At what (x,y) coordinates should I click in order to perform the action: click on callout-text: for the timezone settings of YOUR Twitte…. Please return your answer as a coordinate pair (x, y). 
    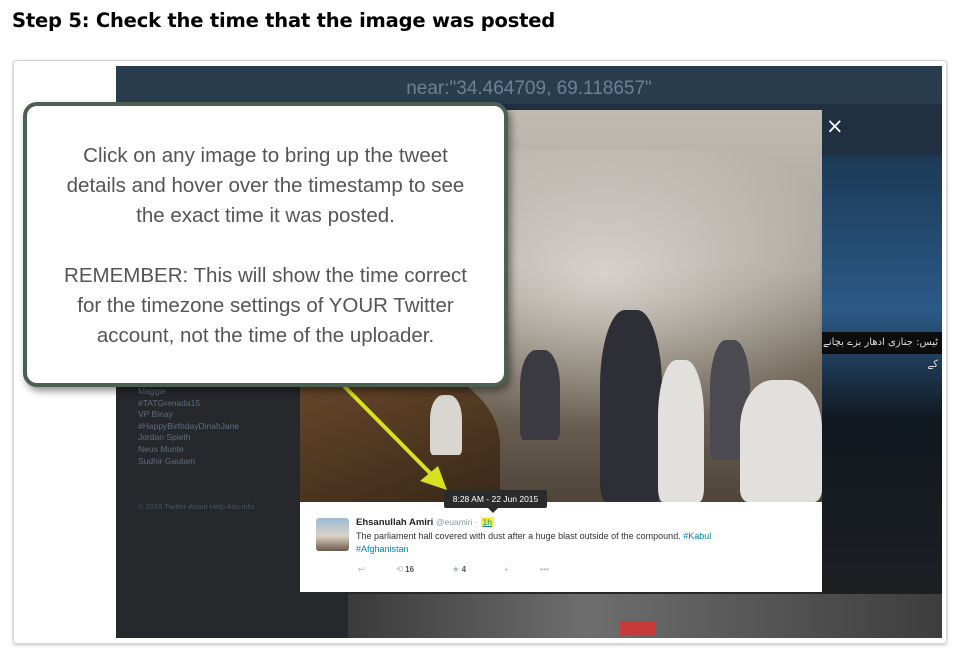
    Looking at the image, I should click on (265, 305).